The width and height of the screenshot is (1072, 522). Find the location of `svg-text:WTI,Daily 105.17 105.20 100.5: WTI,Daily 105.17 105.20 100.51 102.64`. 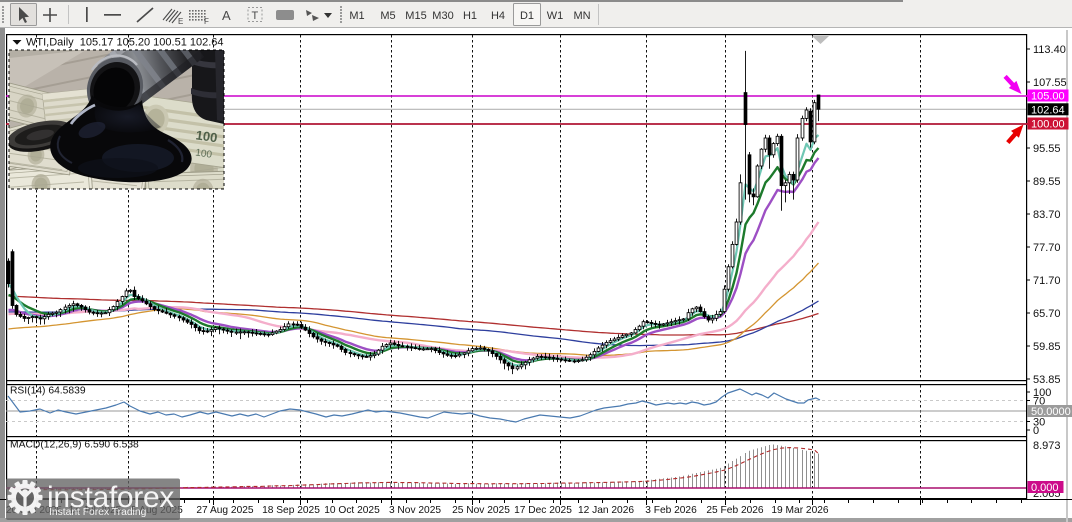

svg-text:WTI,Daily 105.17 105.20 100.5: WTI,Daily 105.17 105.20 100.51 102.64 is located at coordinates (125, 43).